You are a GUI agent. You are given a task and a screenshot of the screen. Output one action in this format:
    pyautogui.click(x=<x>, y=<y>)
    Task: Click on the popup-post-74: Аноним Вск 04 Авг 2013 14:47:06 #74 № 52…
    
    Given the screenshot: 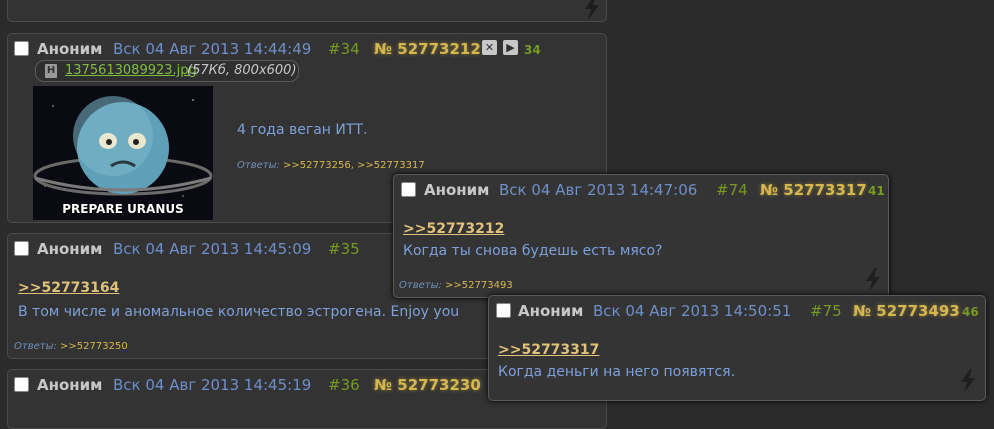 What is the action you would take?
    pyautogui.click(x=641, y=236)
    